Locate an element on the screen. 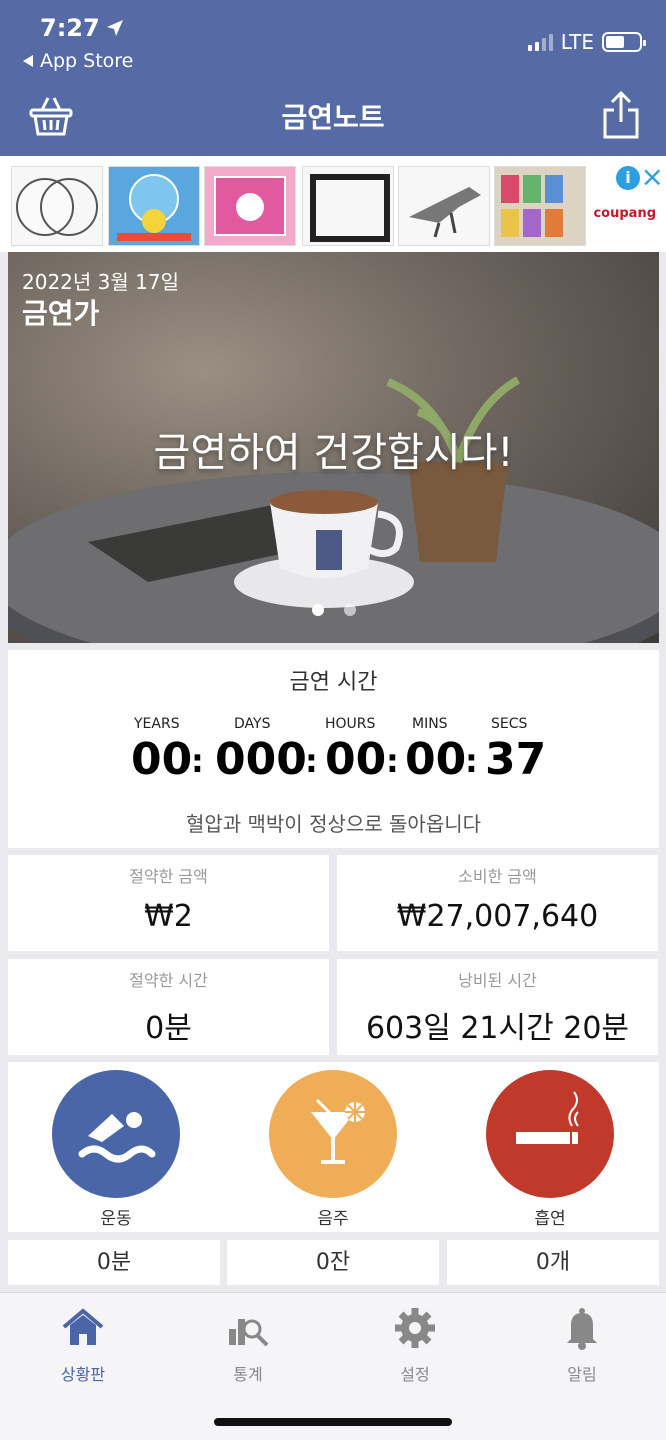 This screenshot has height=1440, width=666. battery-fill is located at coordinates (615, 42).